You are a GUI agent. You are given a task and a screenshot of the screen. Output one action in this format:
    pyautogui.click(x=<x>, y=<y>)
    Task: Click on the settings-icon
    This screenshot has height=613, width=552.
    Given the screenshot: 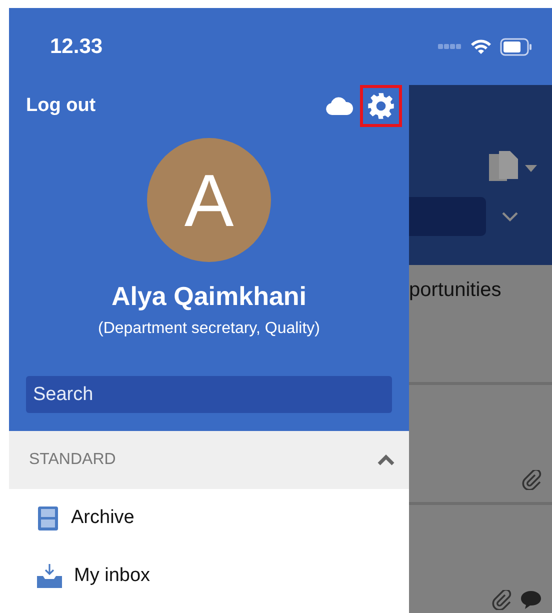 What is the action you would take?
    pyautogui.click(x=381, y=106)
    